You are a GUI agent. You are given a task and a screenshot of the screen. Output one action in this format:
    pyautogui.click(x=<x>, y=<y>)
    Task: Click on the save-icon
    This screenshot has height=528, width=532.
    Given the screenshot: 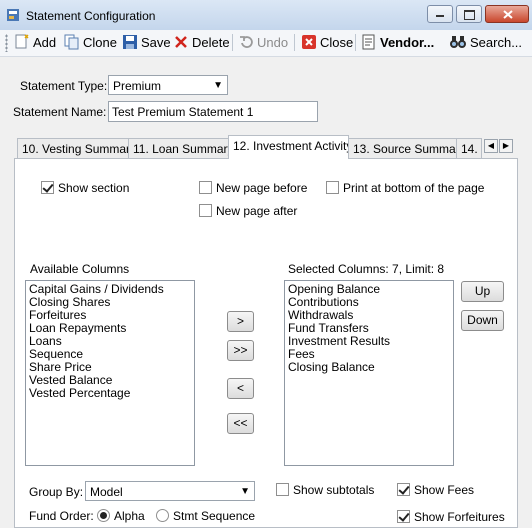 What is the action you would take?
    pyautogui.click(x=130, y=42)
    